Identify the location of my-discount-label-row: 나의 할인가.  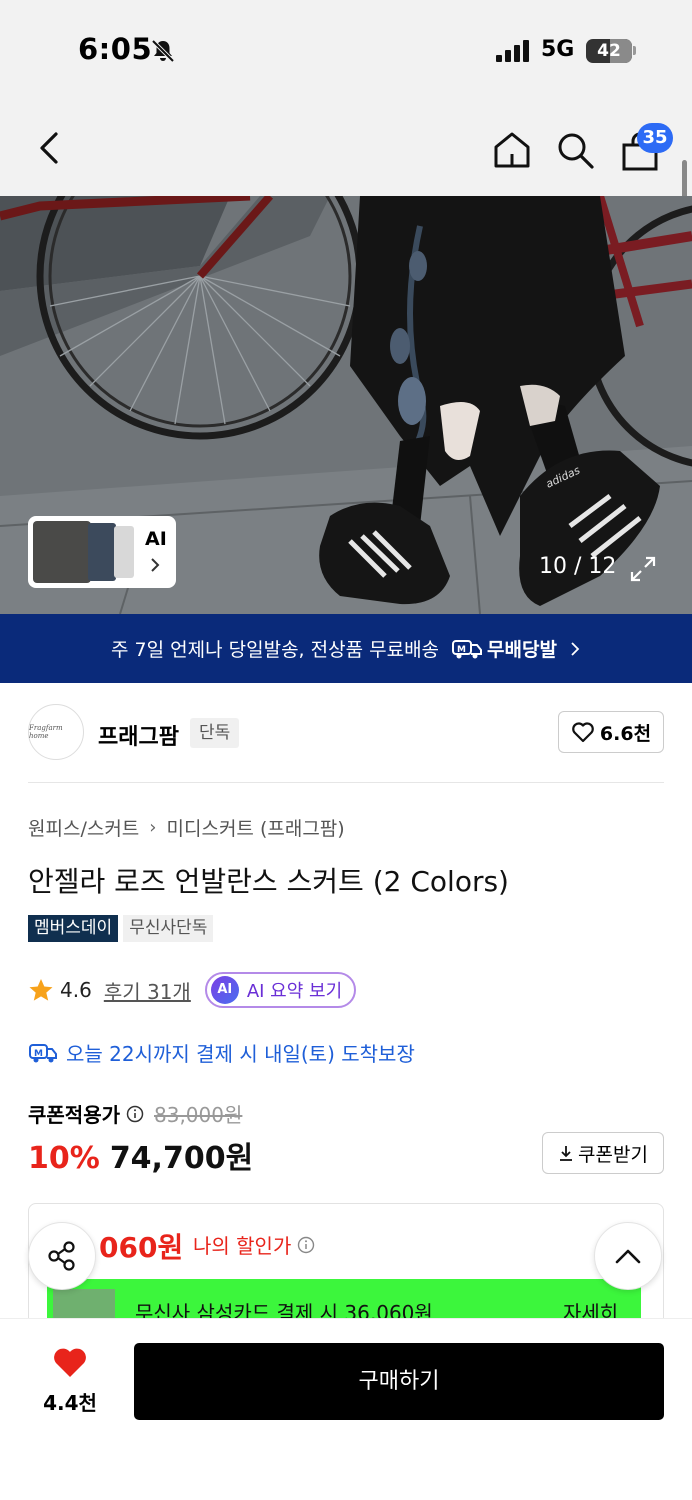
(254, 1244).